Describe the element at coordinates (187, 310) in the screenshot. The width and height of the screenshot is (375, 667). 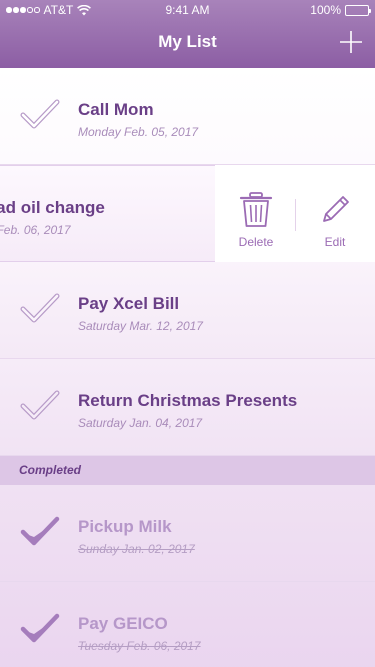
I see `task-row: Pay Xcel Bill Saturday Mar. 12, 2017` at that location.